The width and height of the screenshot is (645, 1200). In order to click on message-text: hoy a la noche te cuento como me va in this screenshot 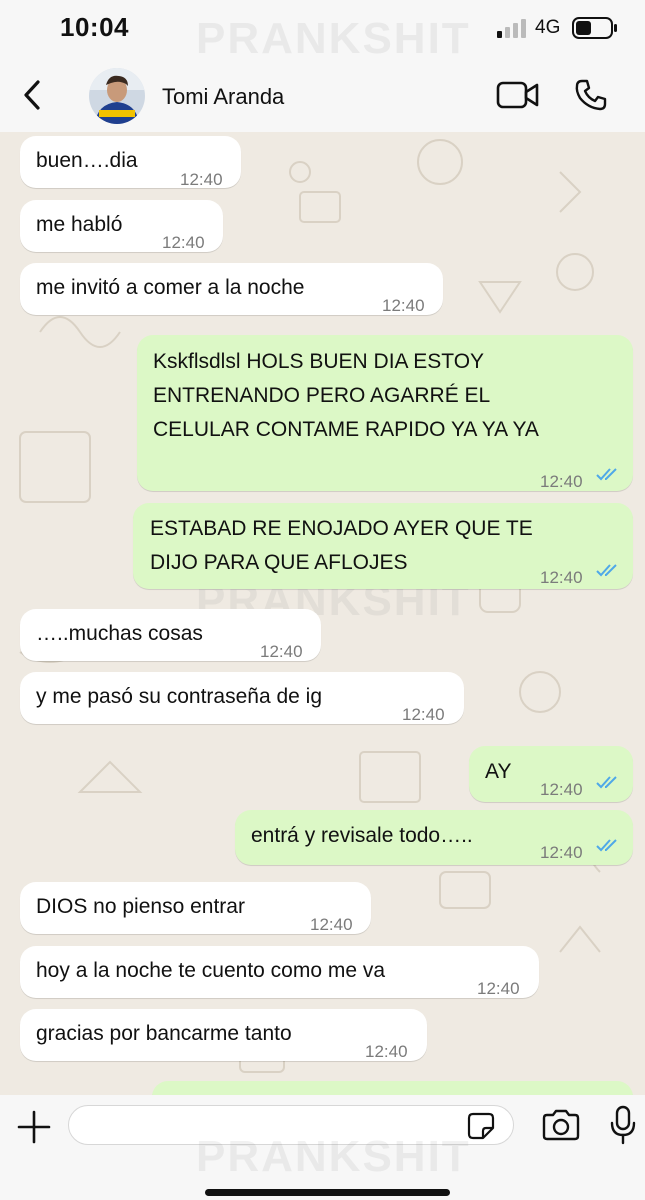, I will do `click(211, 970)`.